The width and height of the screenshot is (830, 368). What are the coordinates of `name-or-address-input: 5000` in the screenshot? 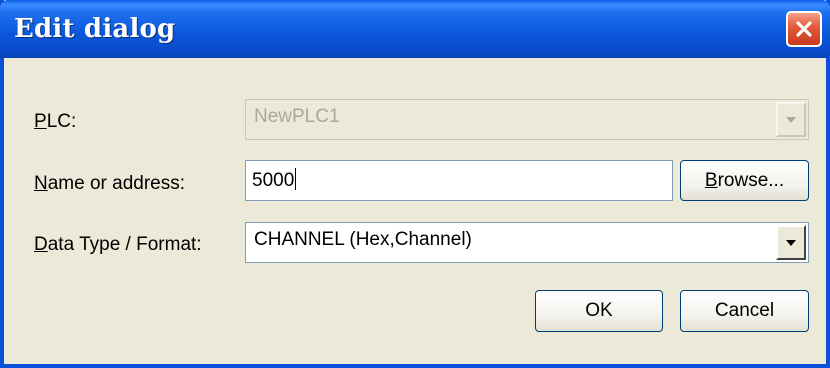 It's located at (459, 180).